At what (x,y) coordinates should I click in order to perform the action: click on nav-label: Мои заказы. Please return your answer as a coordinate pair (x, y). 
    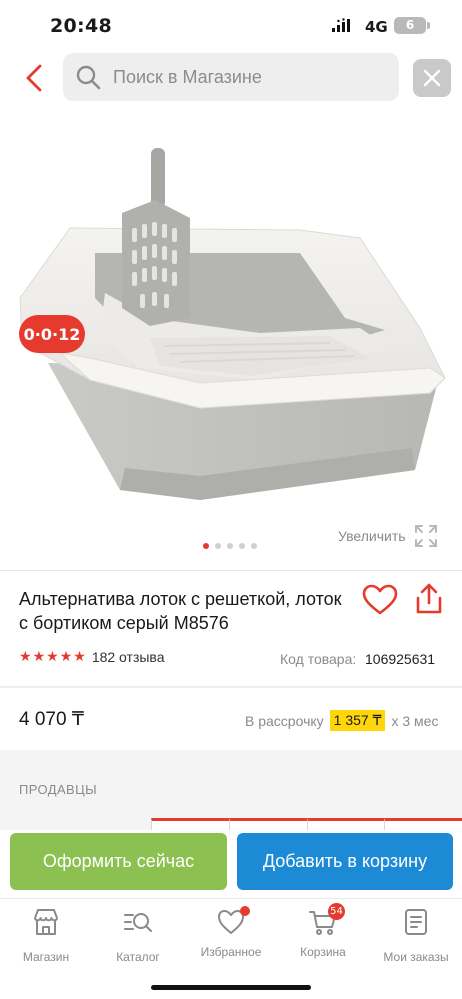
    Looking at the image, I should click on (416, 957).